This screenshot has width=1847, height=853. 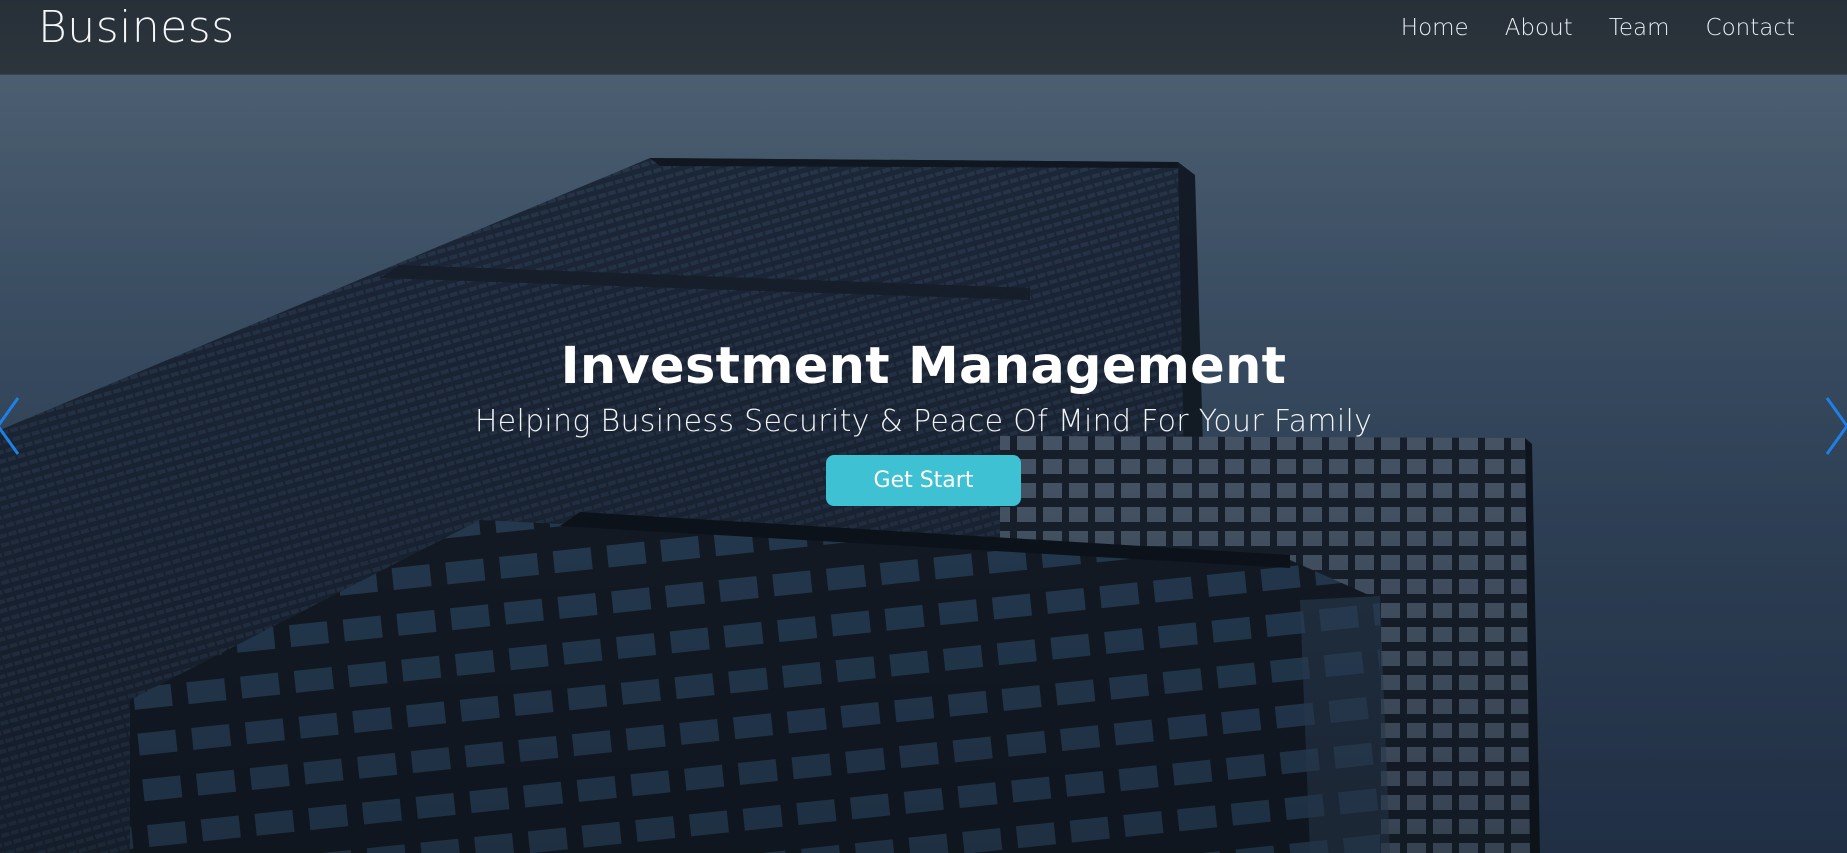 What do you see at coordinates (923, 480) in the screenshot?
I see `get-start-button: Get Start` at bounding box center [923, 480].